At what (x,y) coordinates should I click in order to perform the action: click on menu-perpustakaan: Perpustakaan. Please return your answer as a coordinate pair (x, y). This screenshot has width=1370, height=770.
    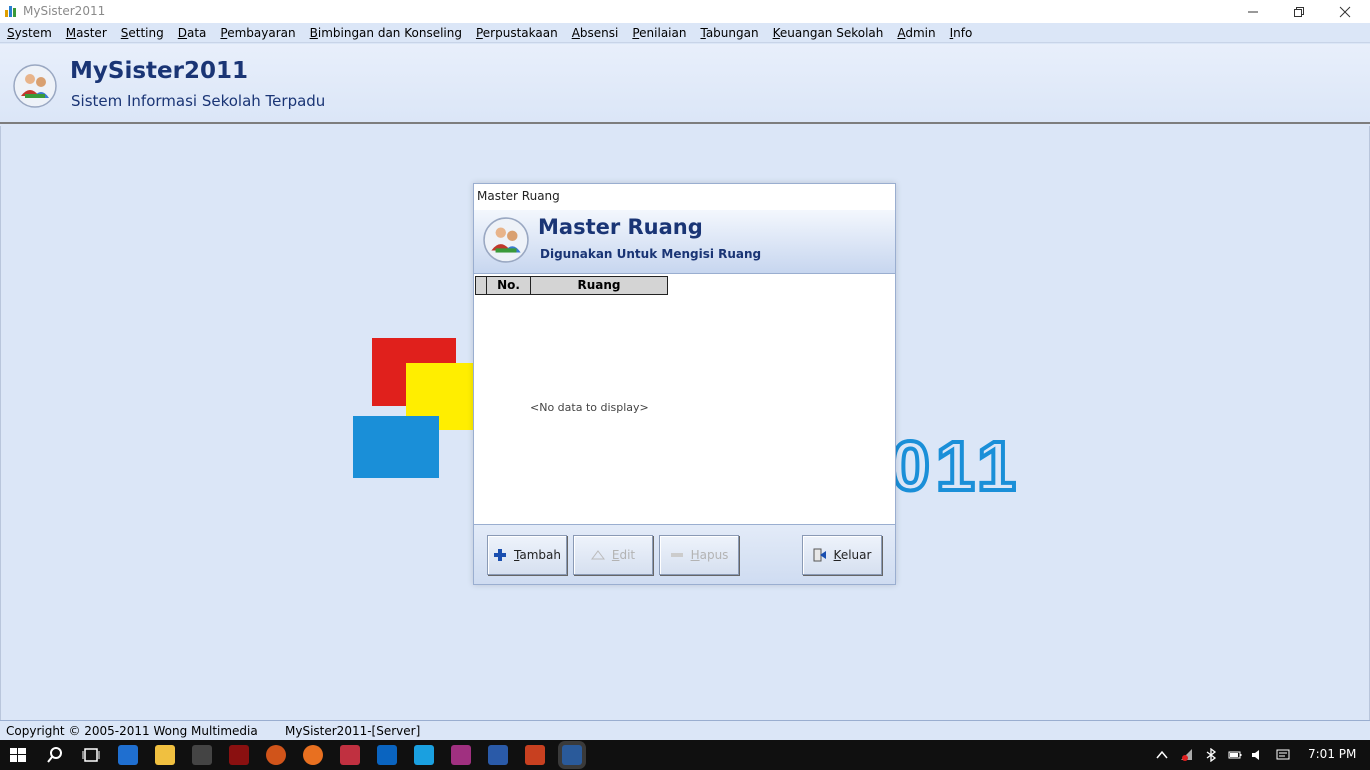
    Looking at the image, I should click on (517, 33).